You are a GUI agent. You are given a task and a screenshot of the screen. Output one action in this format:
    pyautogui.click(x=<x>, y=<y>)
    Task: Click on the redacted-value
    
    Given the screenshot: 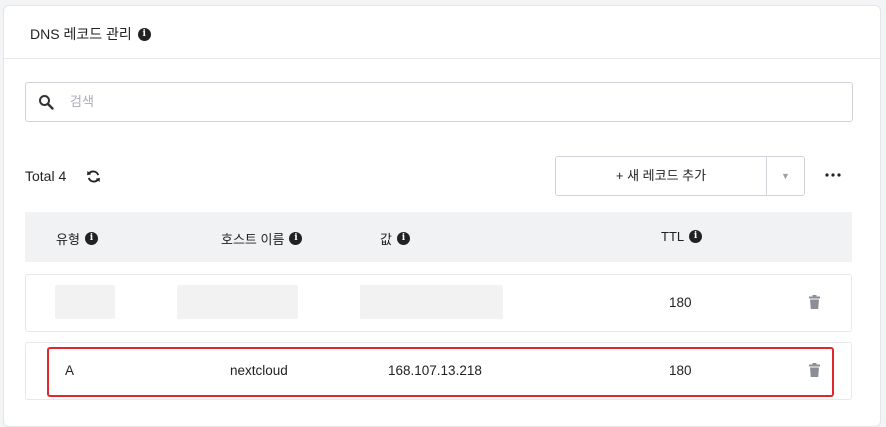 What is the action you would take?
    pyautogui.click(x=431, y=302)
    